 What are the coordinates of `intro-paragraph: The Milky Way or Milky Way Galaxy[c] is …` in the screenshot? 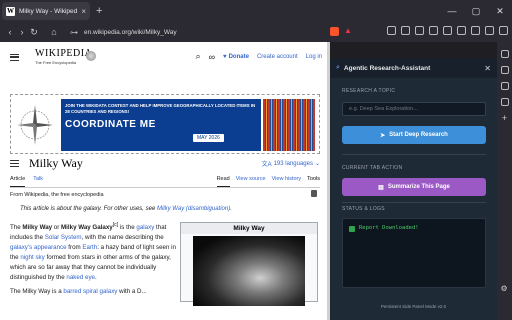 It's located at (93, 252).